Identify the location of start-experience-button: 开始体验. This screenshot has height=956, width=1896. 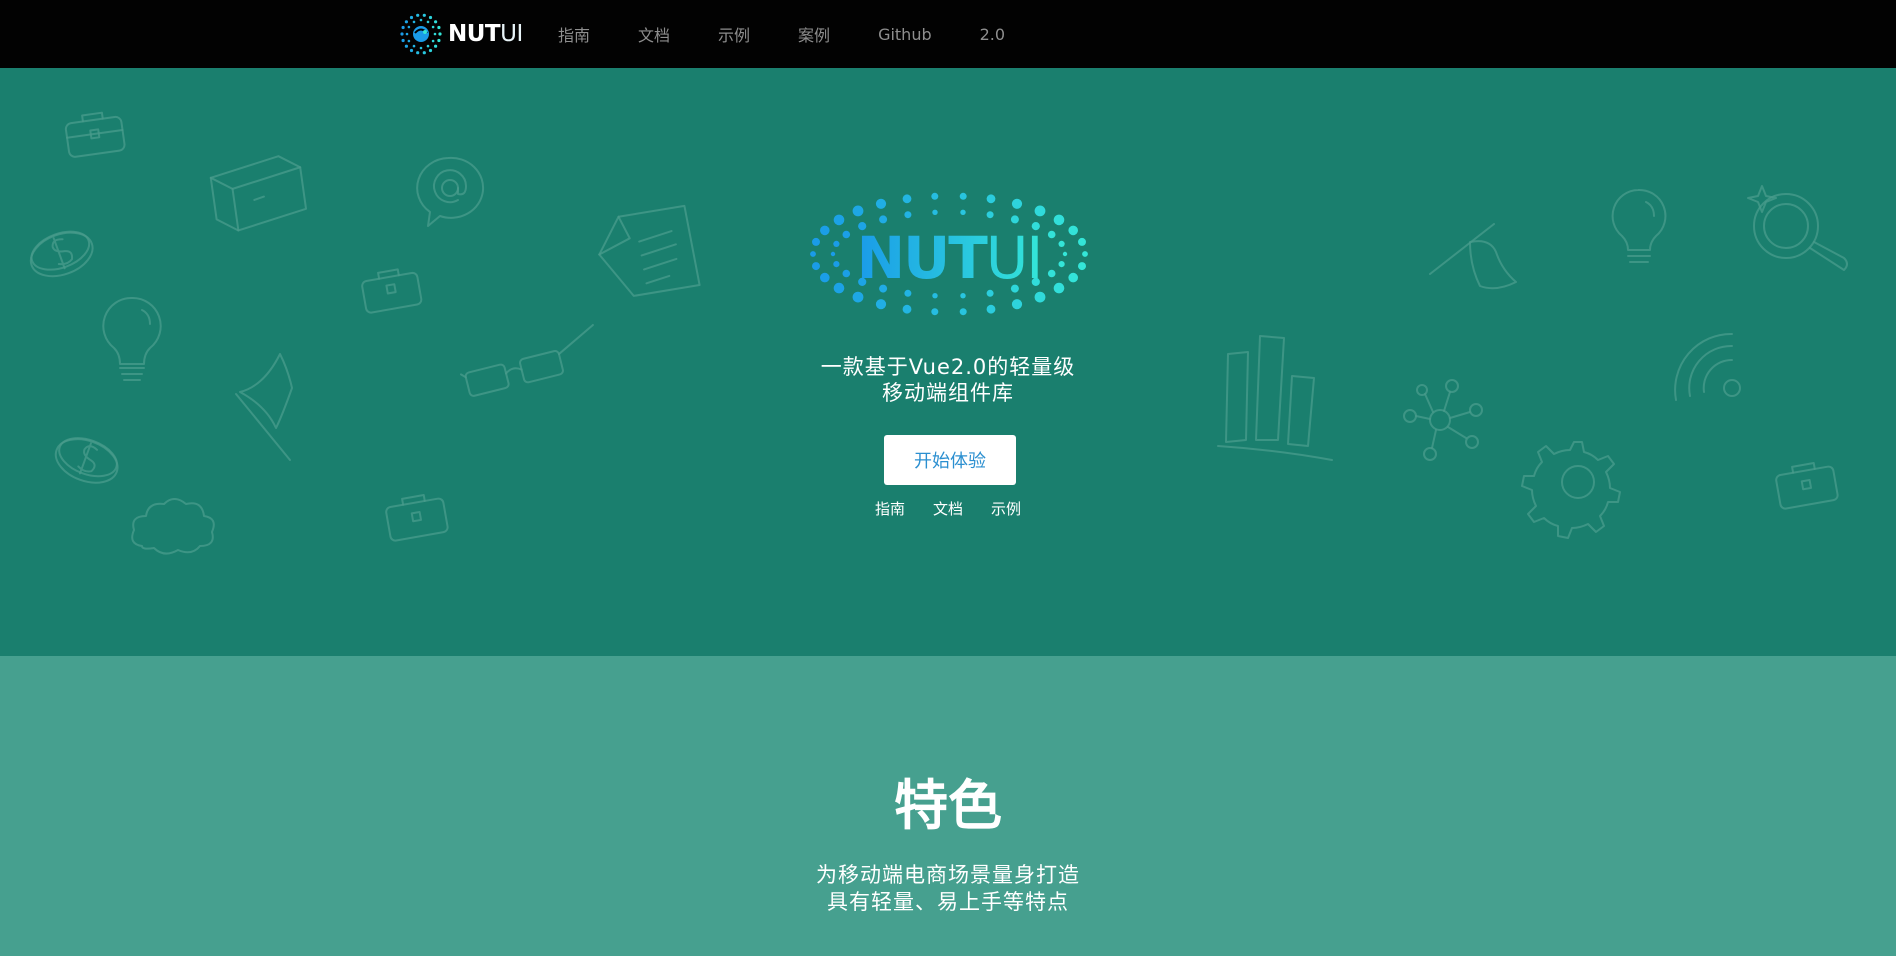
(950, 460).